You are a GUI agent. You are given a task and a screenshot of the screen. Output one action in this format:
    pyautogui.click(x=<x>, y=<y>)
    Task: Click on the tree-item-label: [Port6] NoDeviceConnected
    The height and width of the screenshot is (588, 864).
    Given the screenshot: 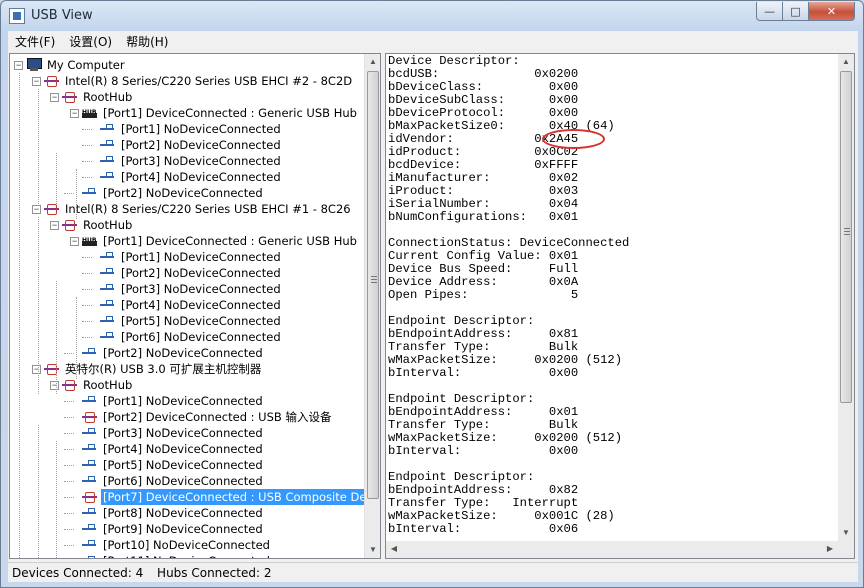 What is the action you would take?
    pyautogui.click(x=183, y=481)
    